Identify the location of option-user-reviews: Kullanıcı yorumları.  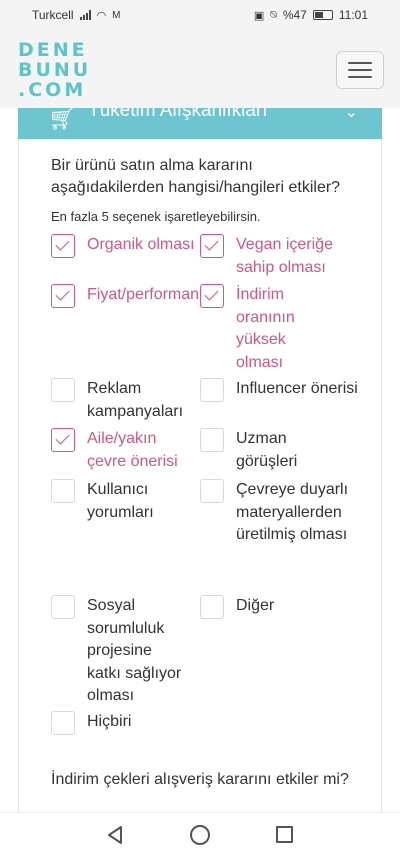
(109, 501).